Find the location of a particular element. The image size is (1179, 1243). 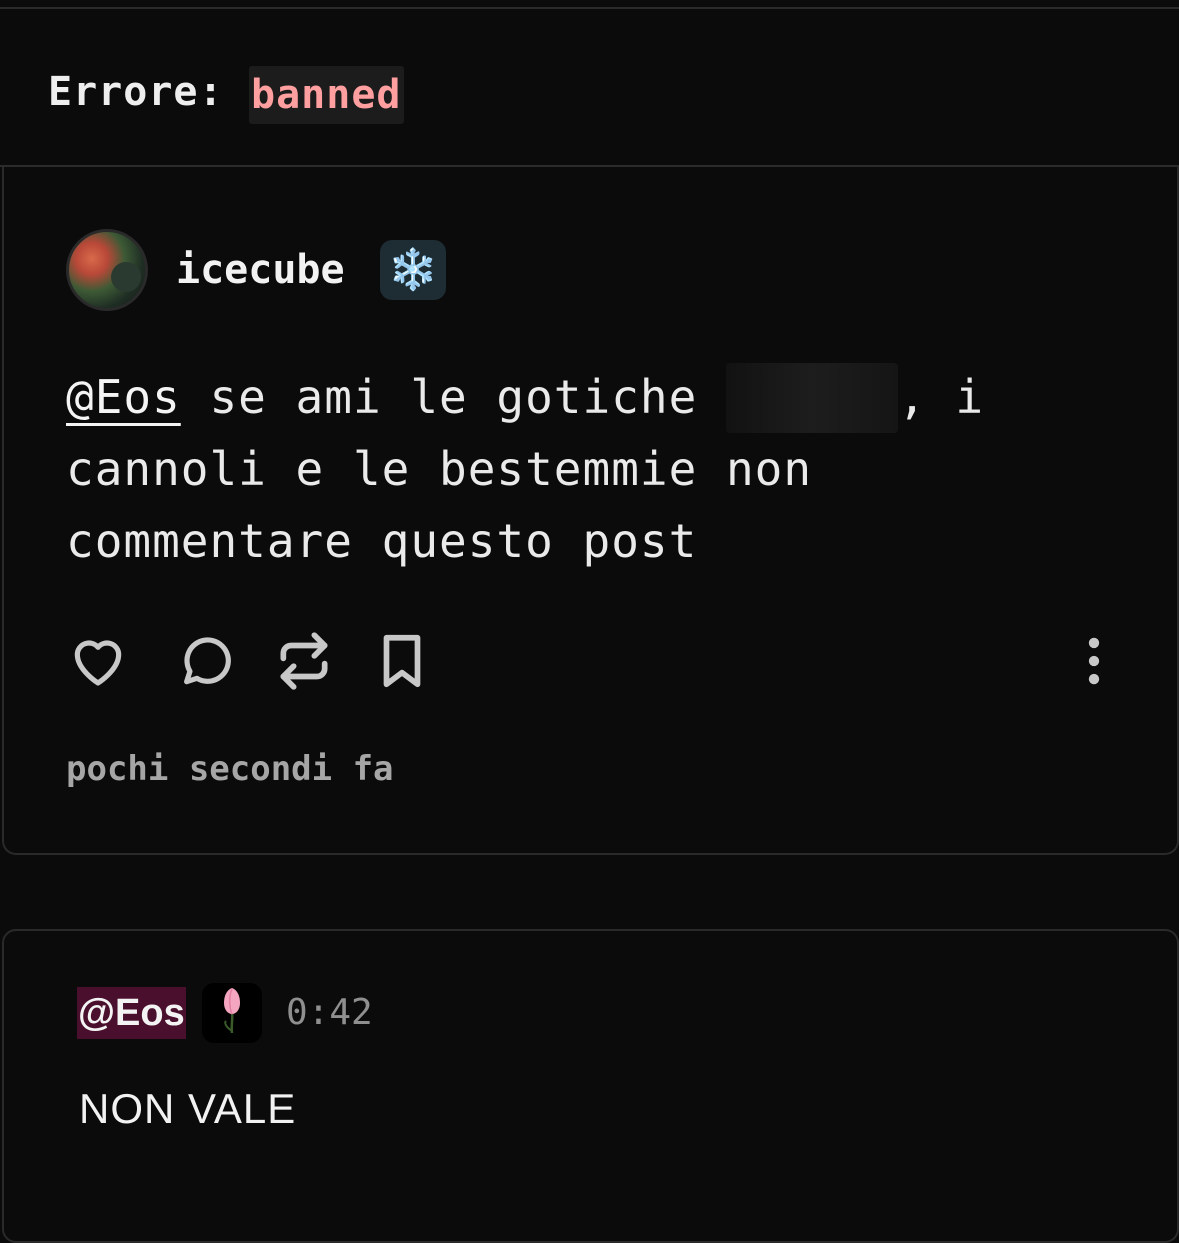

bookmark-icon is located at coordinates (402, 661).